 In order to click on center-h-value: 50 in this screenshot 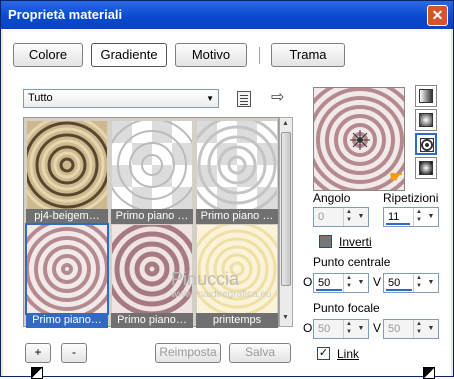, I will do `click(324, 283)`.